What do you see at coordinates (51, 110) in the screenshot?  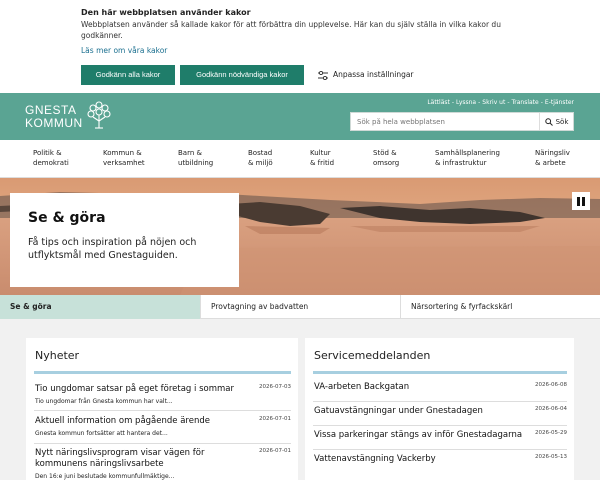 I see `logo-text-line1: GNESTA` at bounding box center [51, 110].